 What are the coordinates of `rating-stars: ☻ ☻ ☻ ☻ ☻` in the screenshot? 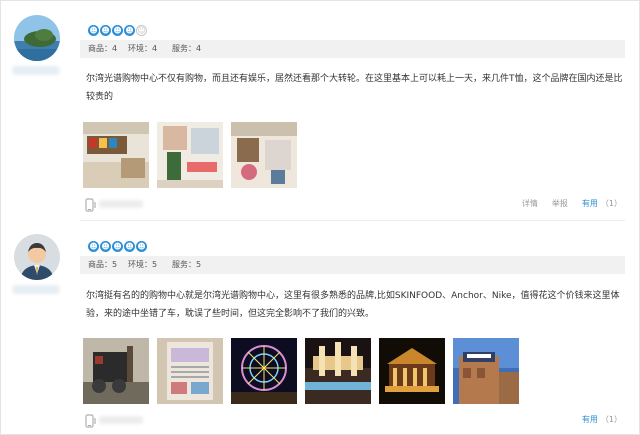 It's located at (117, 247).